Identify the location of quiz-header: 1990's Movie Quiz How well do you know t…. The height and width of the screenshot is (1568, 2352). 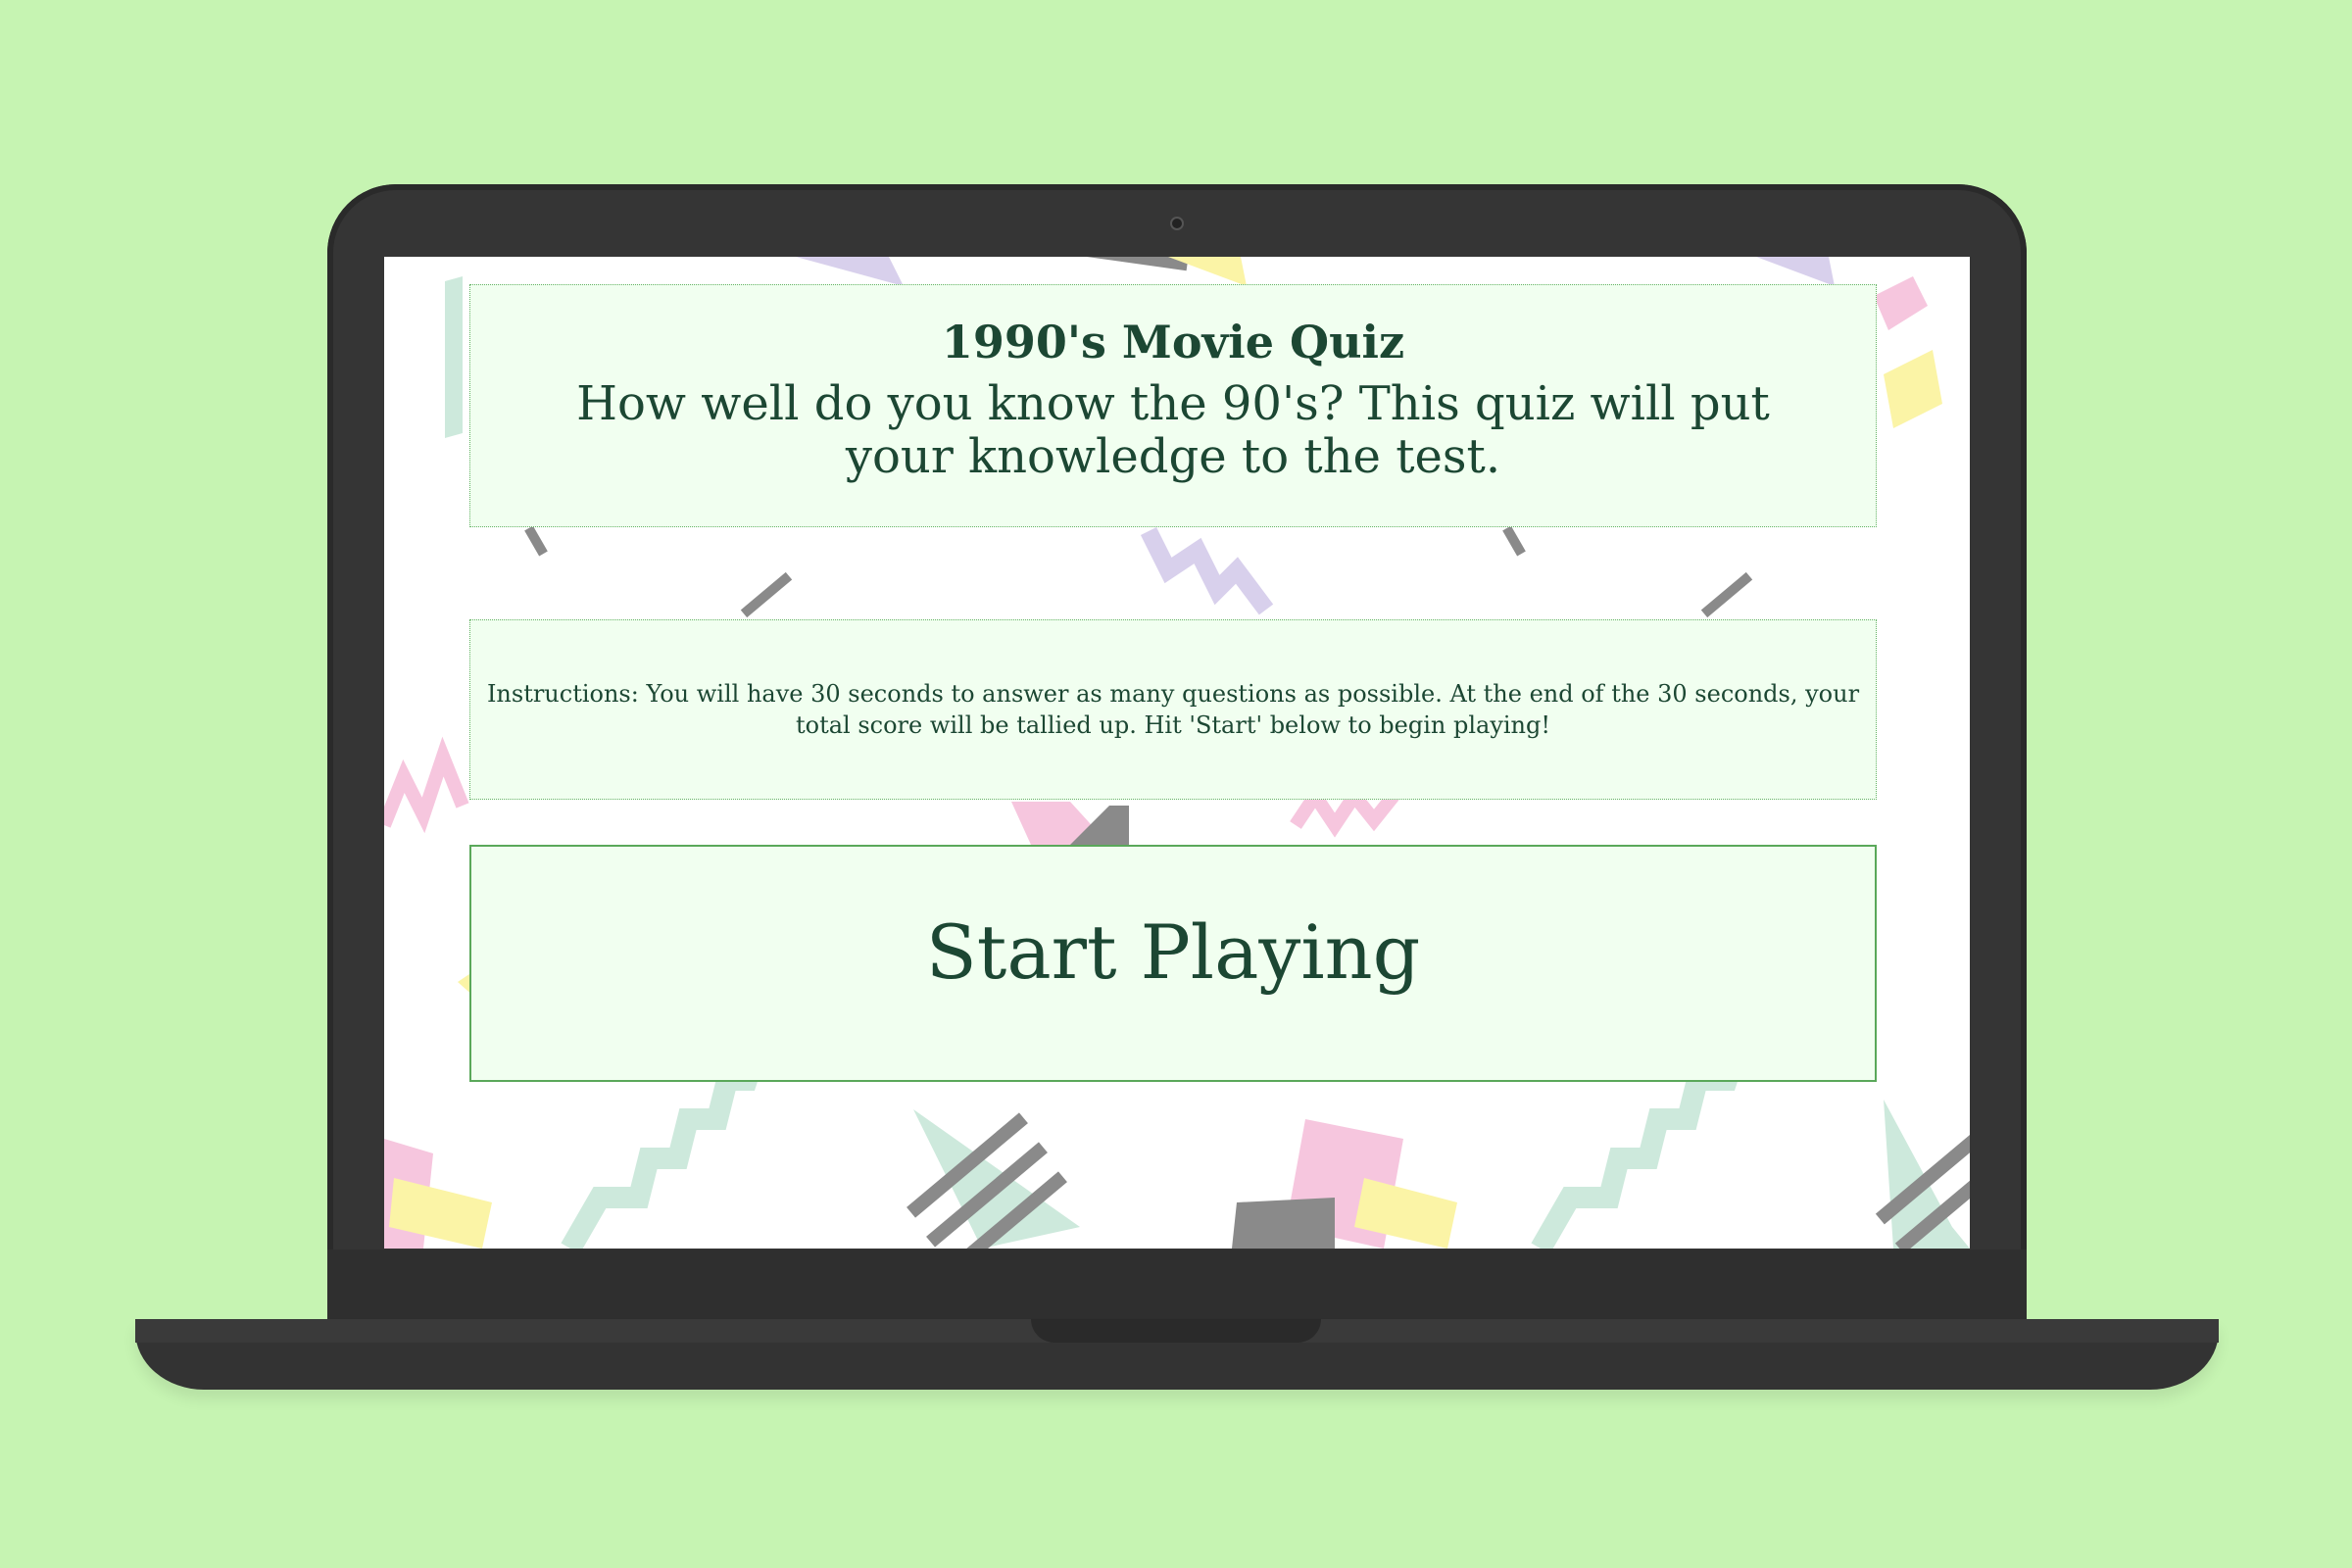
(1173, 405).